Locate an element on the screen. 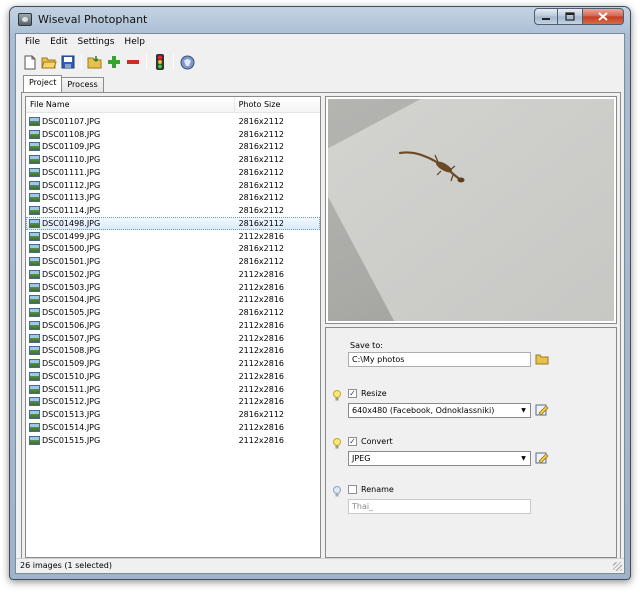 The width and height of the screenshot is (640, 593). column-header-file-name: File Name is located at coordinates (130, 104).